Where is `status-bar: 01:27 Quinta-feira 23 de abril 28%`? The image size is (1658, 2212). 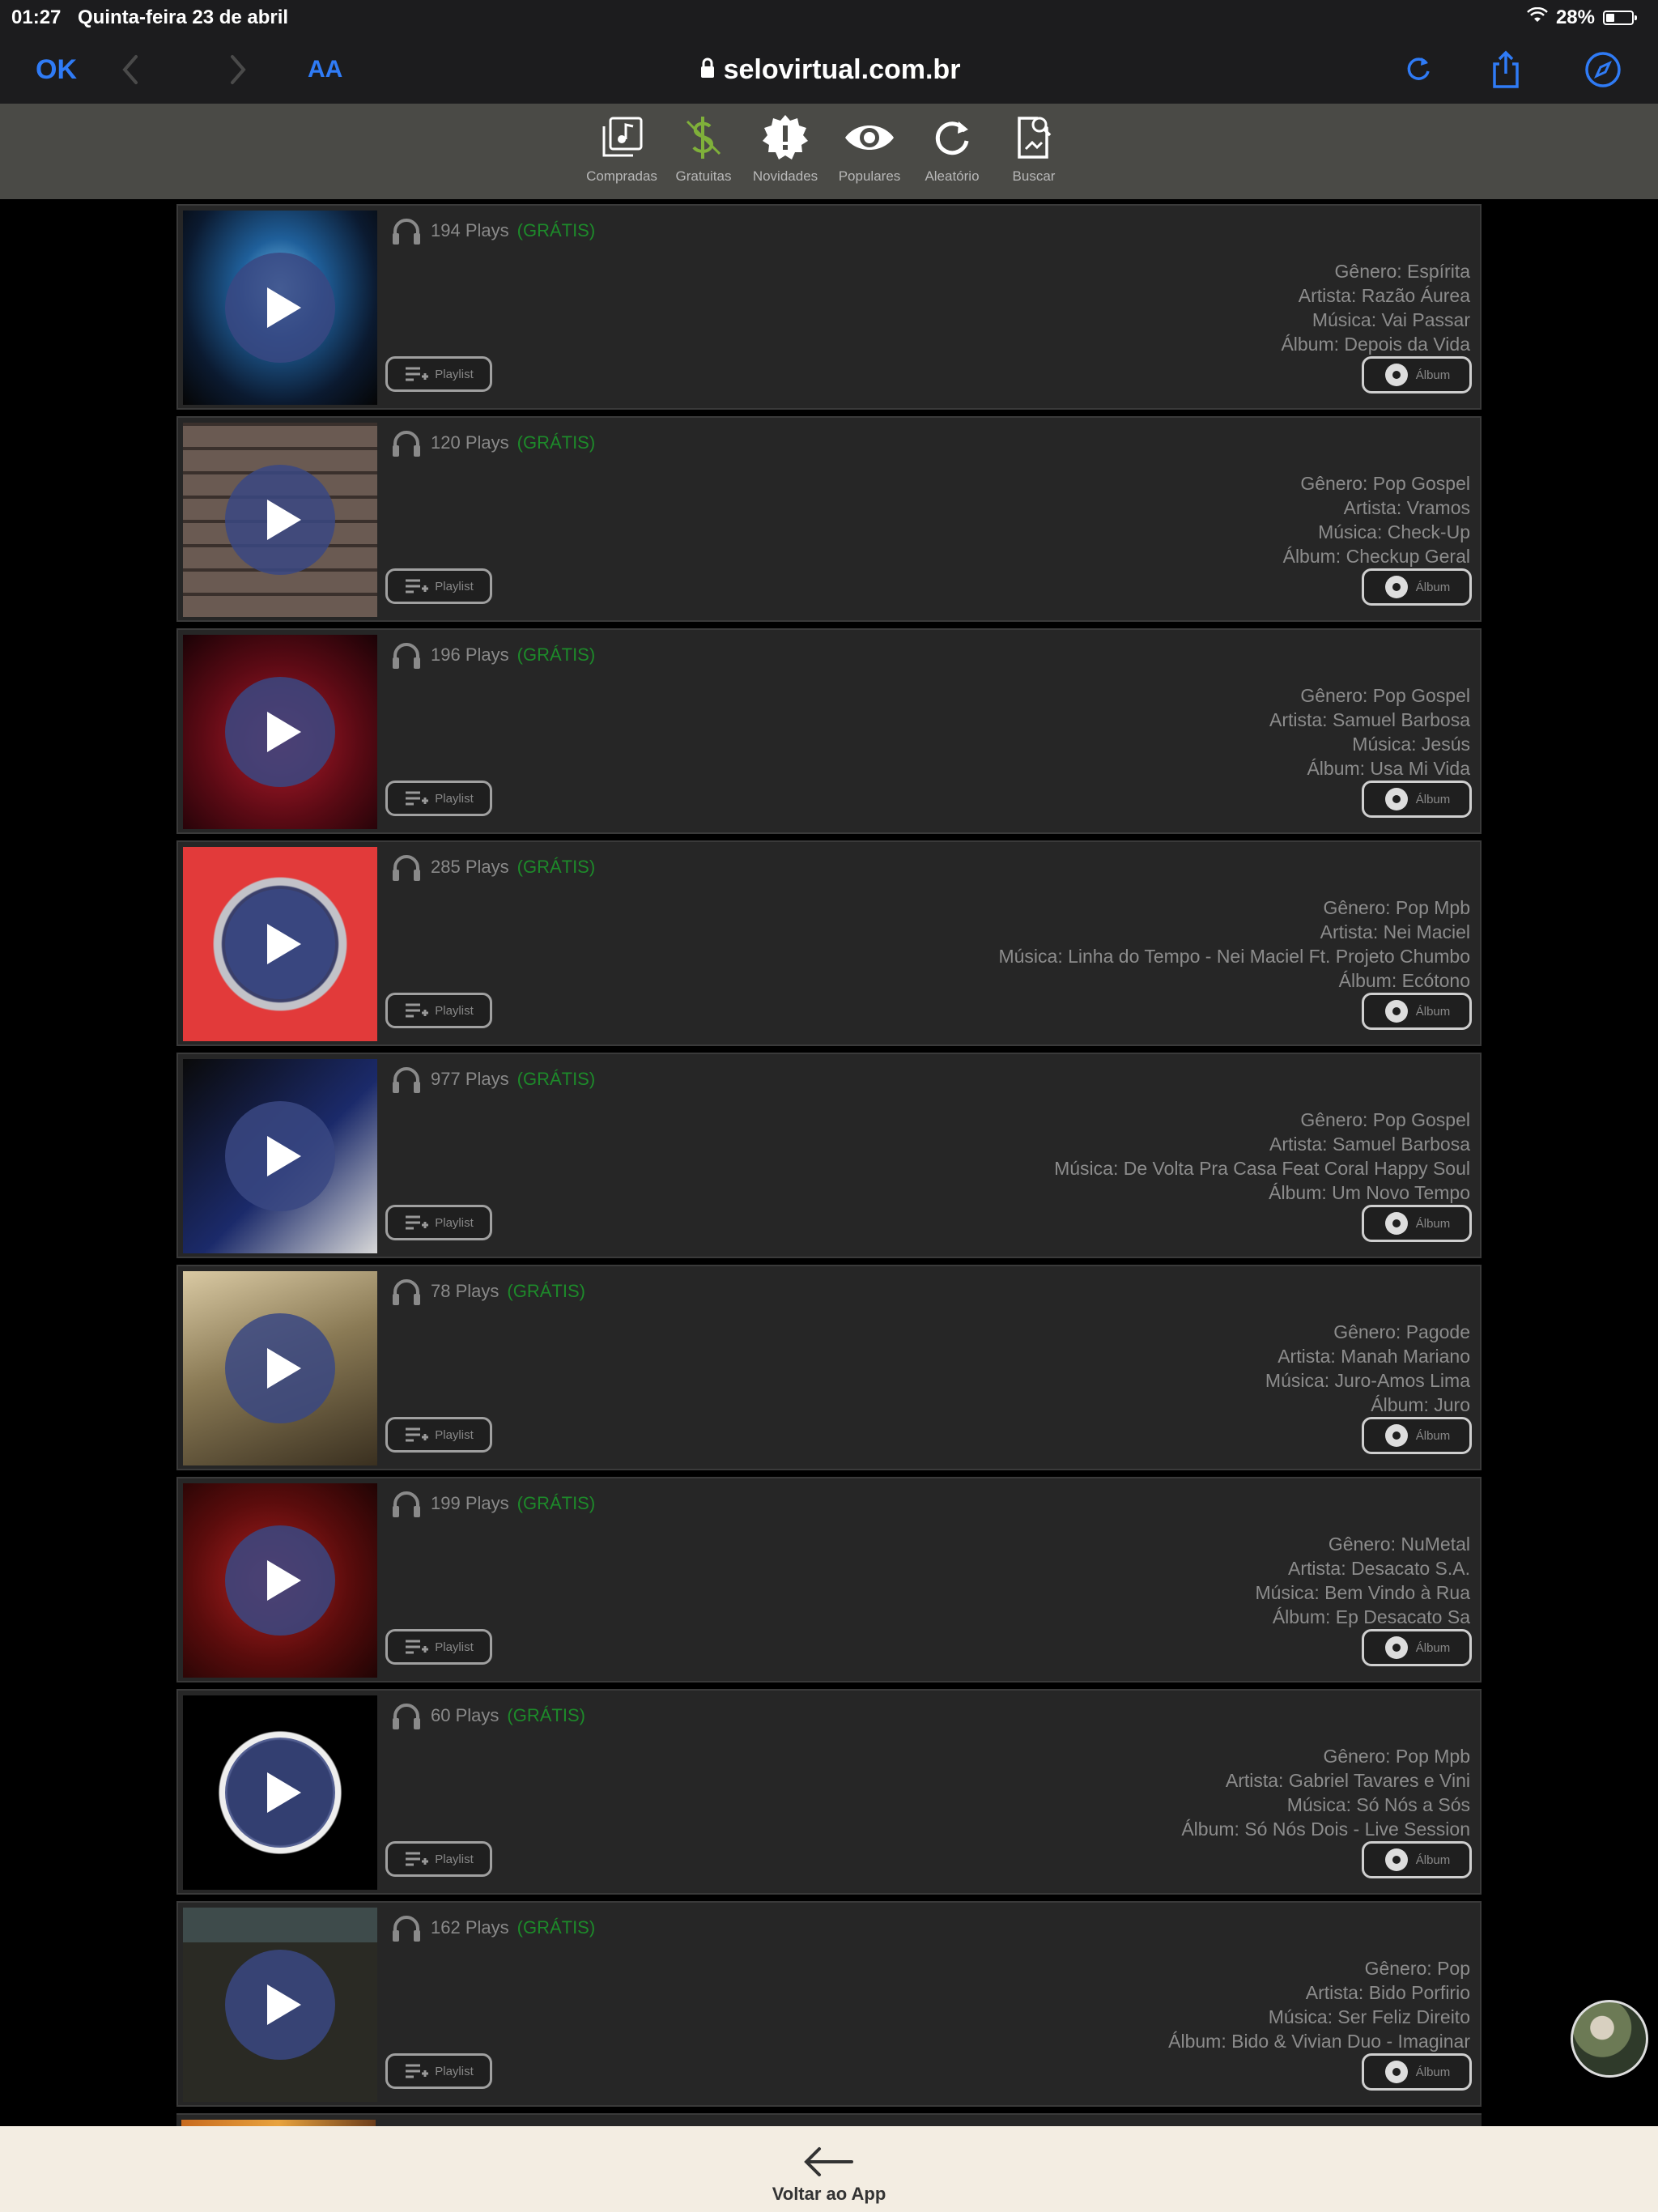 status-bar: 01:27 Quinta-feira 23 de abril 28% is located at coordinates (829, 18).